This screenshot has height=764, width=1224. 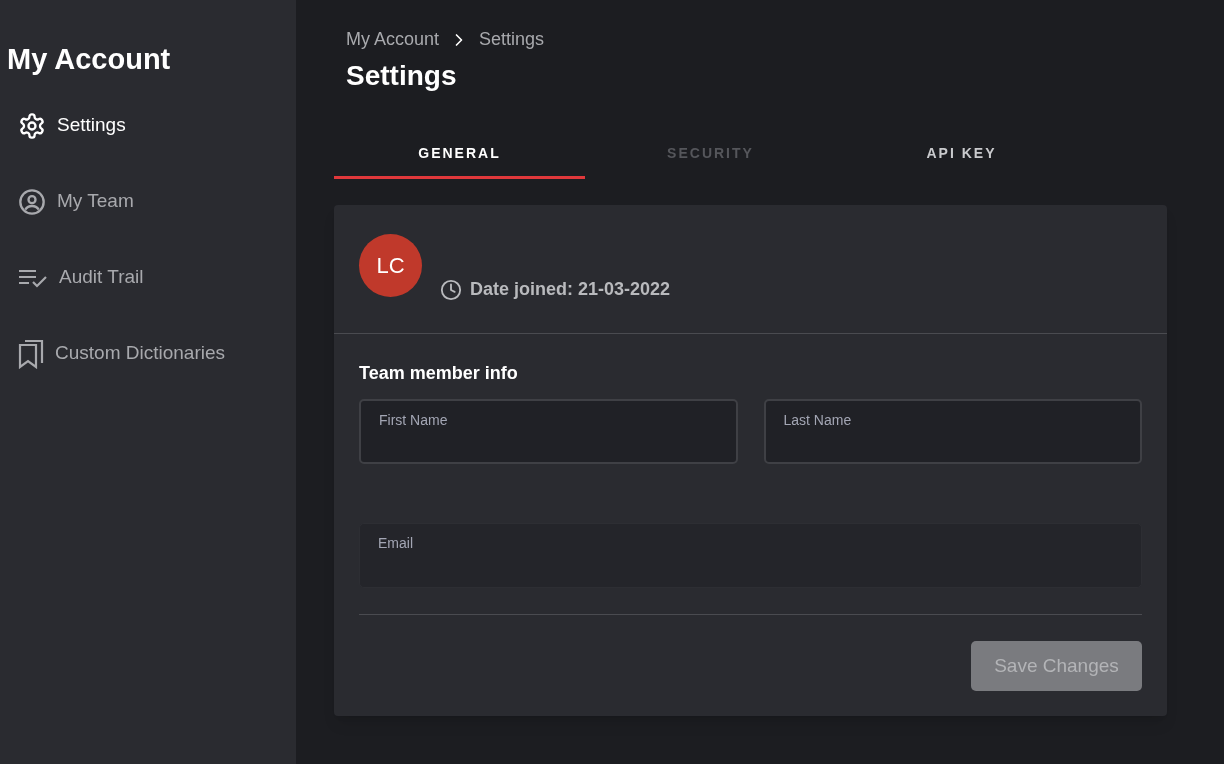 I want to click on sidebar-item: Custom Dictionaries, so click(x=148, y=353).